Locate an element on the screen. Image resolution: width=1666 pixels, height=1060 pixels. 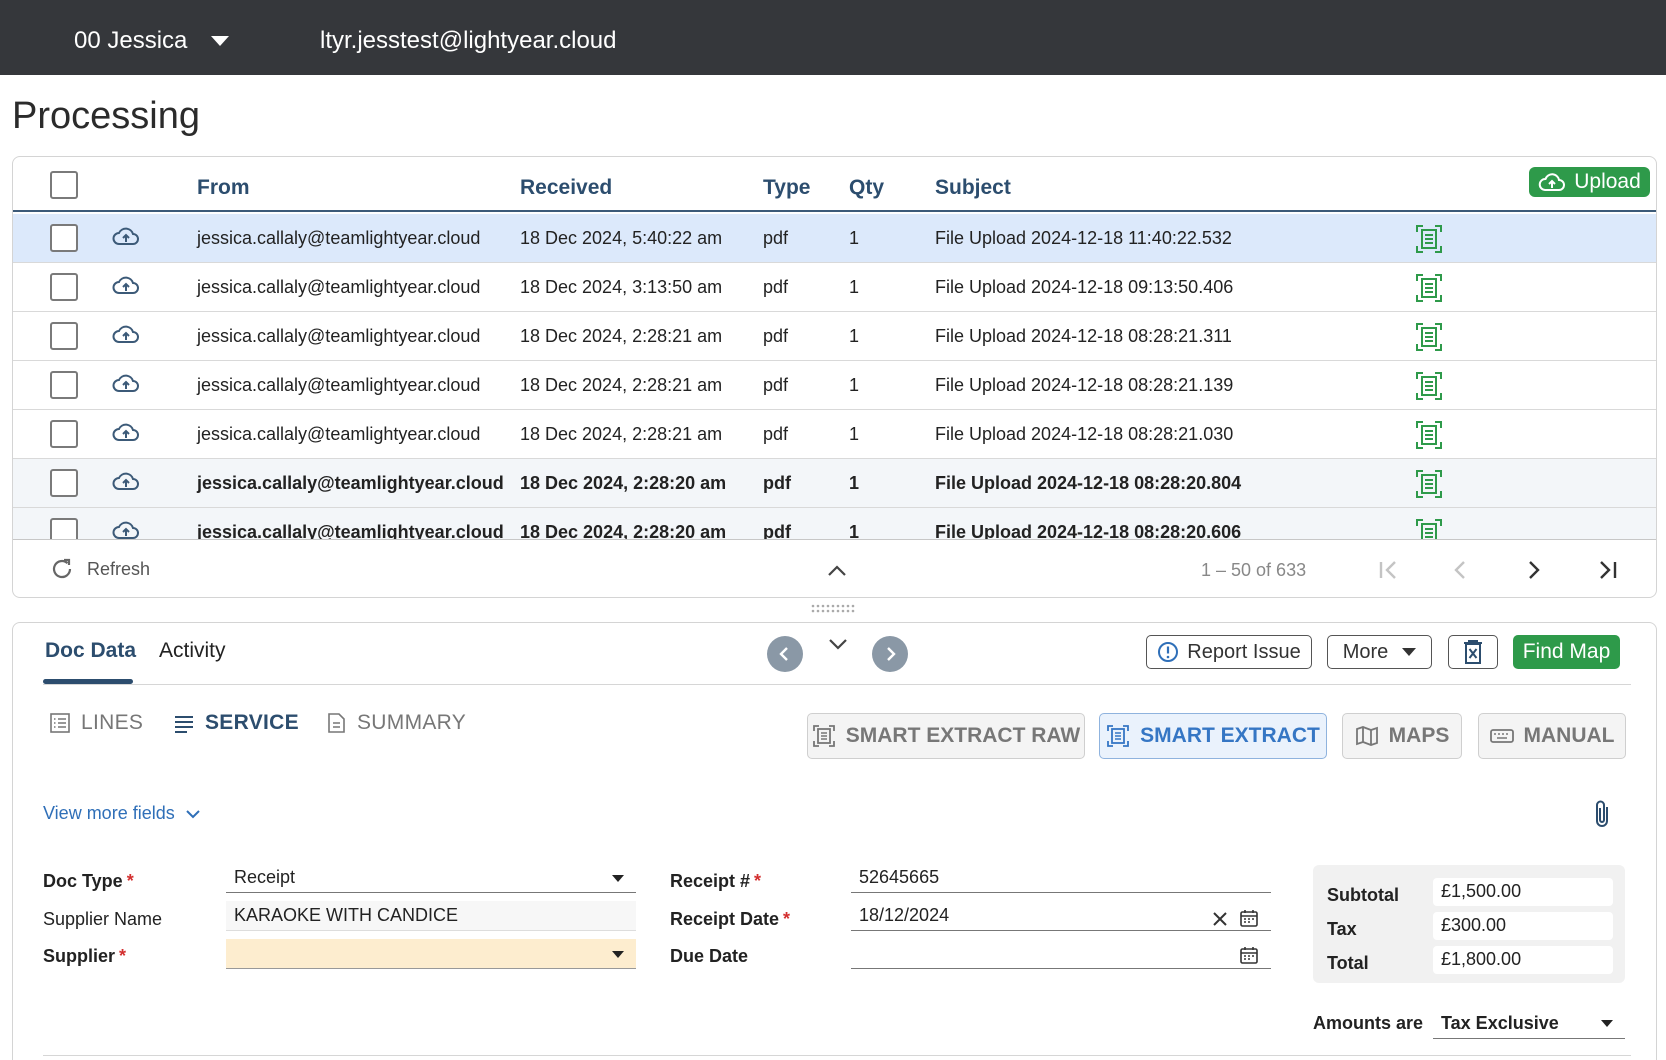
supplier-name-input: KARAOKE WITH CANDICE is located at coordinates (431, 916).